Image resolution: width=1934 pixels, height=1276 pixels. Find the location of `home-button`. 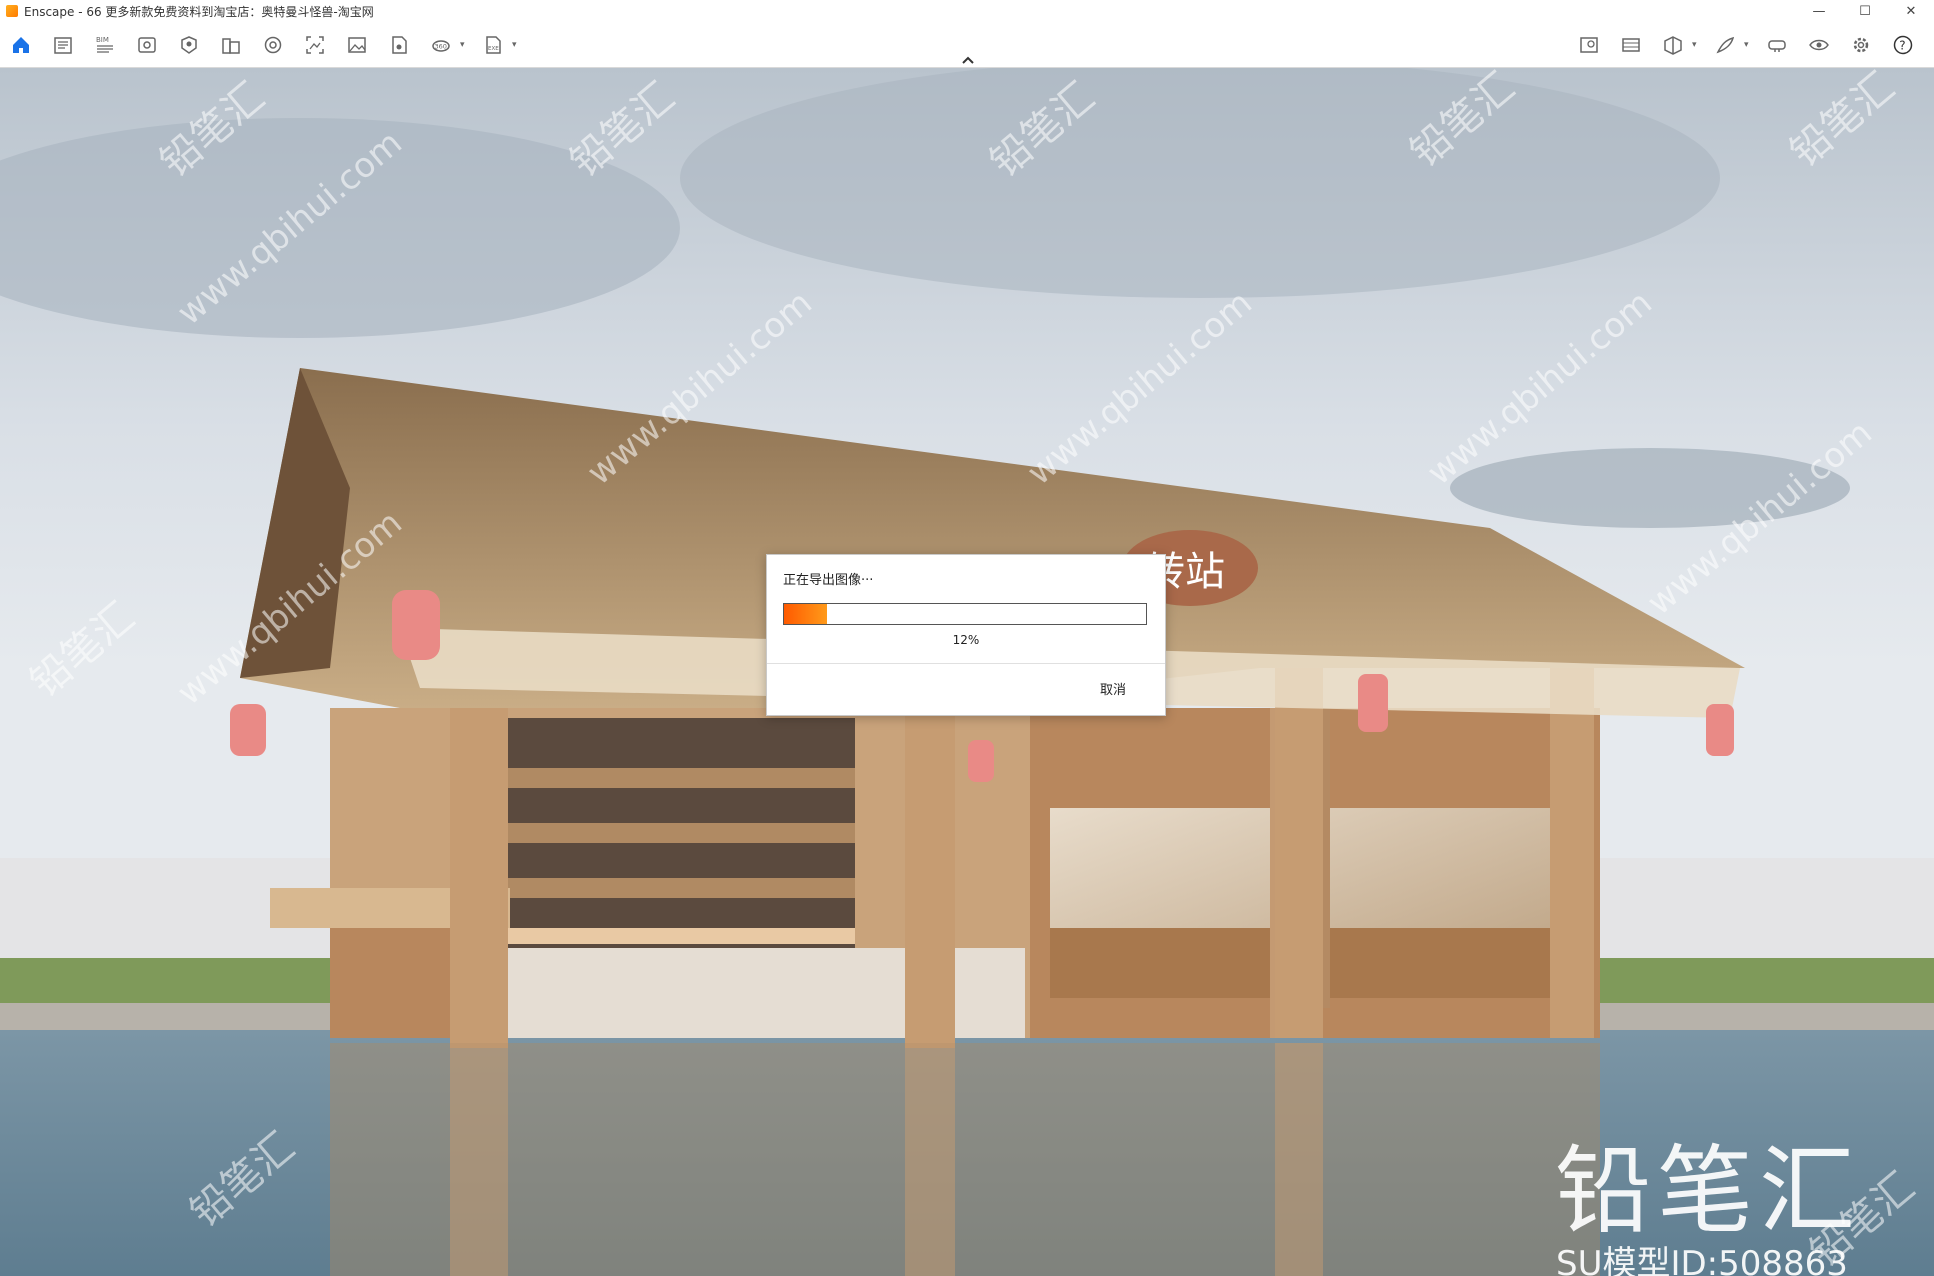

home-button is located at coordinates (21, 45).